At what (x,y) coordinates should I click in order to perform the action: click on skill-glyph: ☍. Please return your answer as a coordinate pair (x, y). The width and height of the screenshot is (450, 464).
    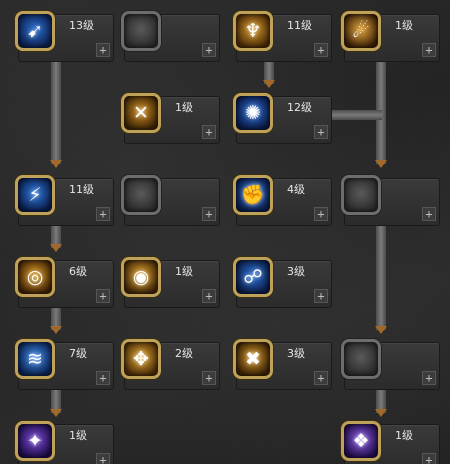
    Looking at the image, I should click on (253, 276).